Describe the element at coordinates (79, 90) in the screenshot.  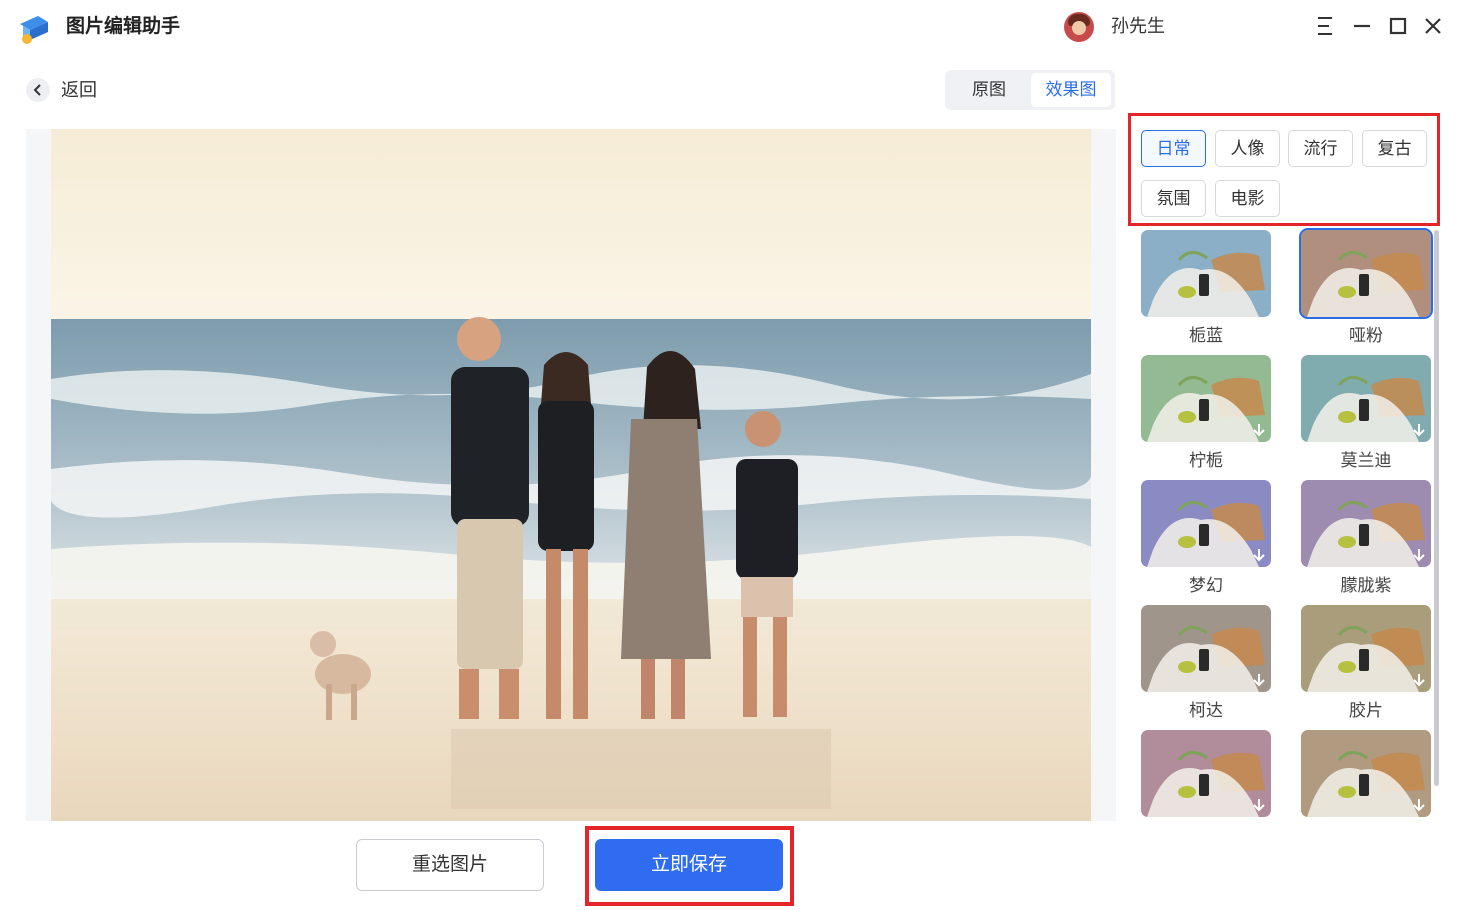
I see `back-label: 返回` at that location.